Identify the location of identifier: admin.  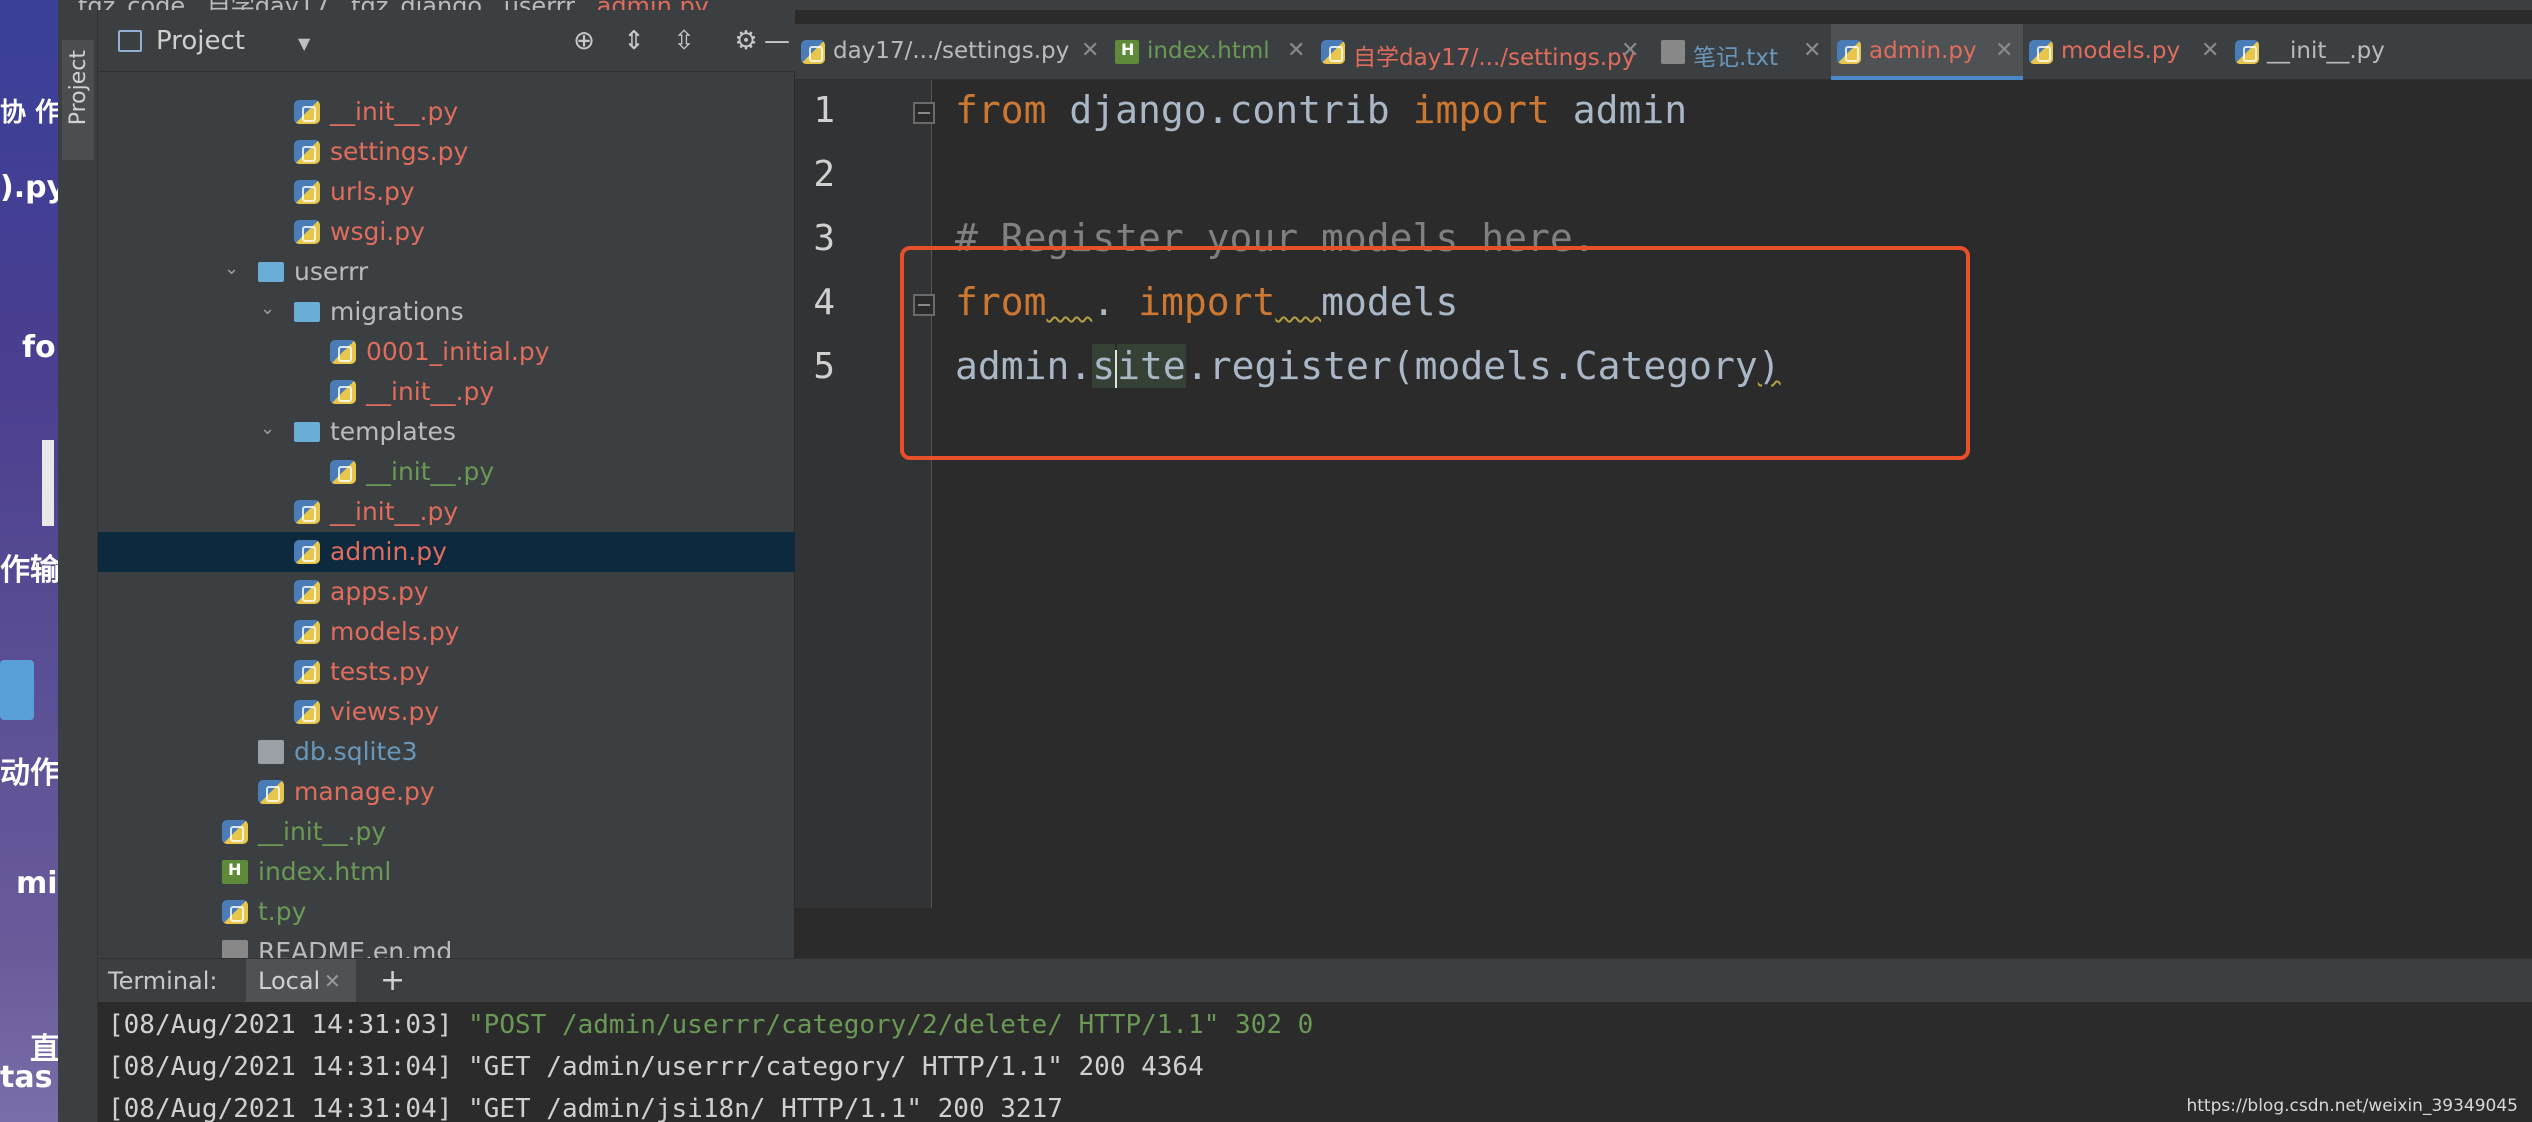
(1618, 110).